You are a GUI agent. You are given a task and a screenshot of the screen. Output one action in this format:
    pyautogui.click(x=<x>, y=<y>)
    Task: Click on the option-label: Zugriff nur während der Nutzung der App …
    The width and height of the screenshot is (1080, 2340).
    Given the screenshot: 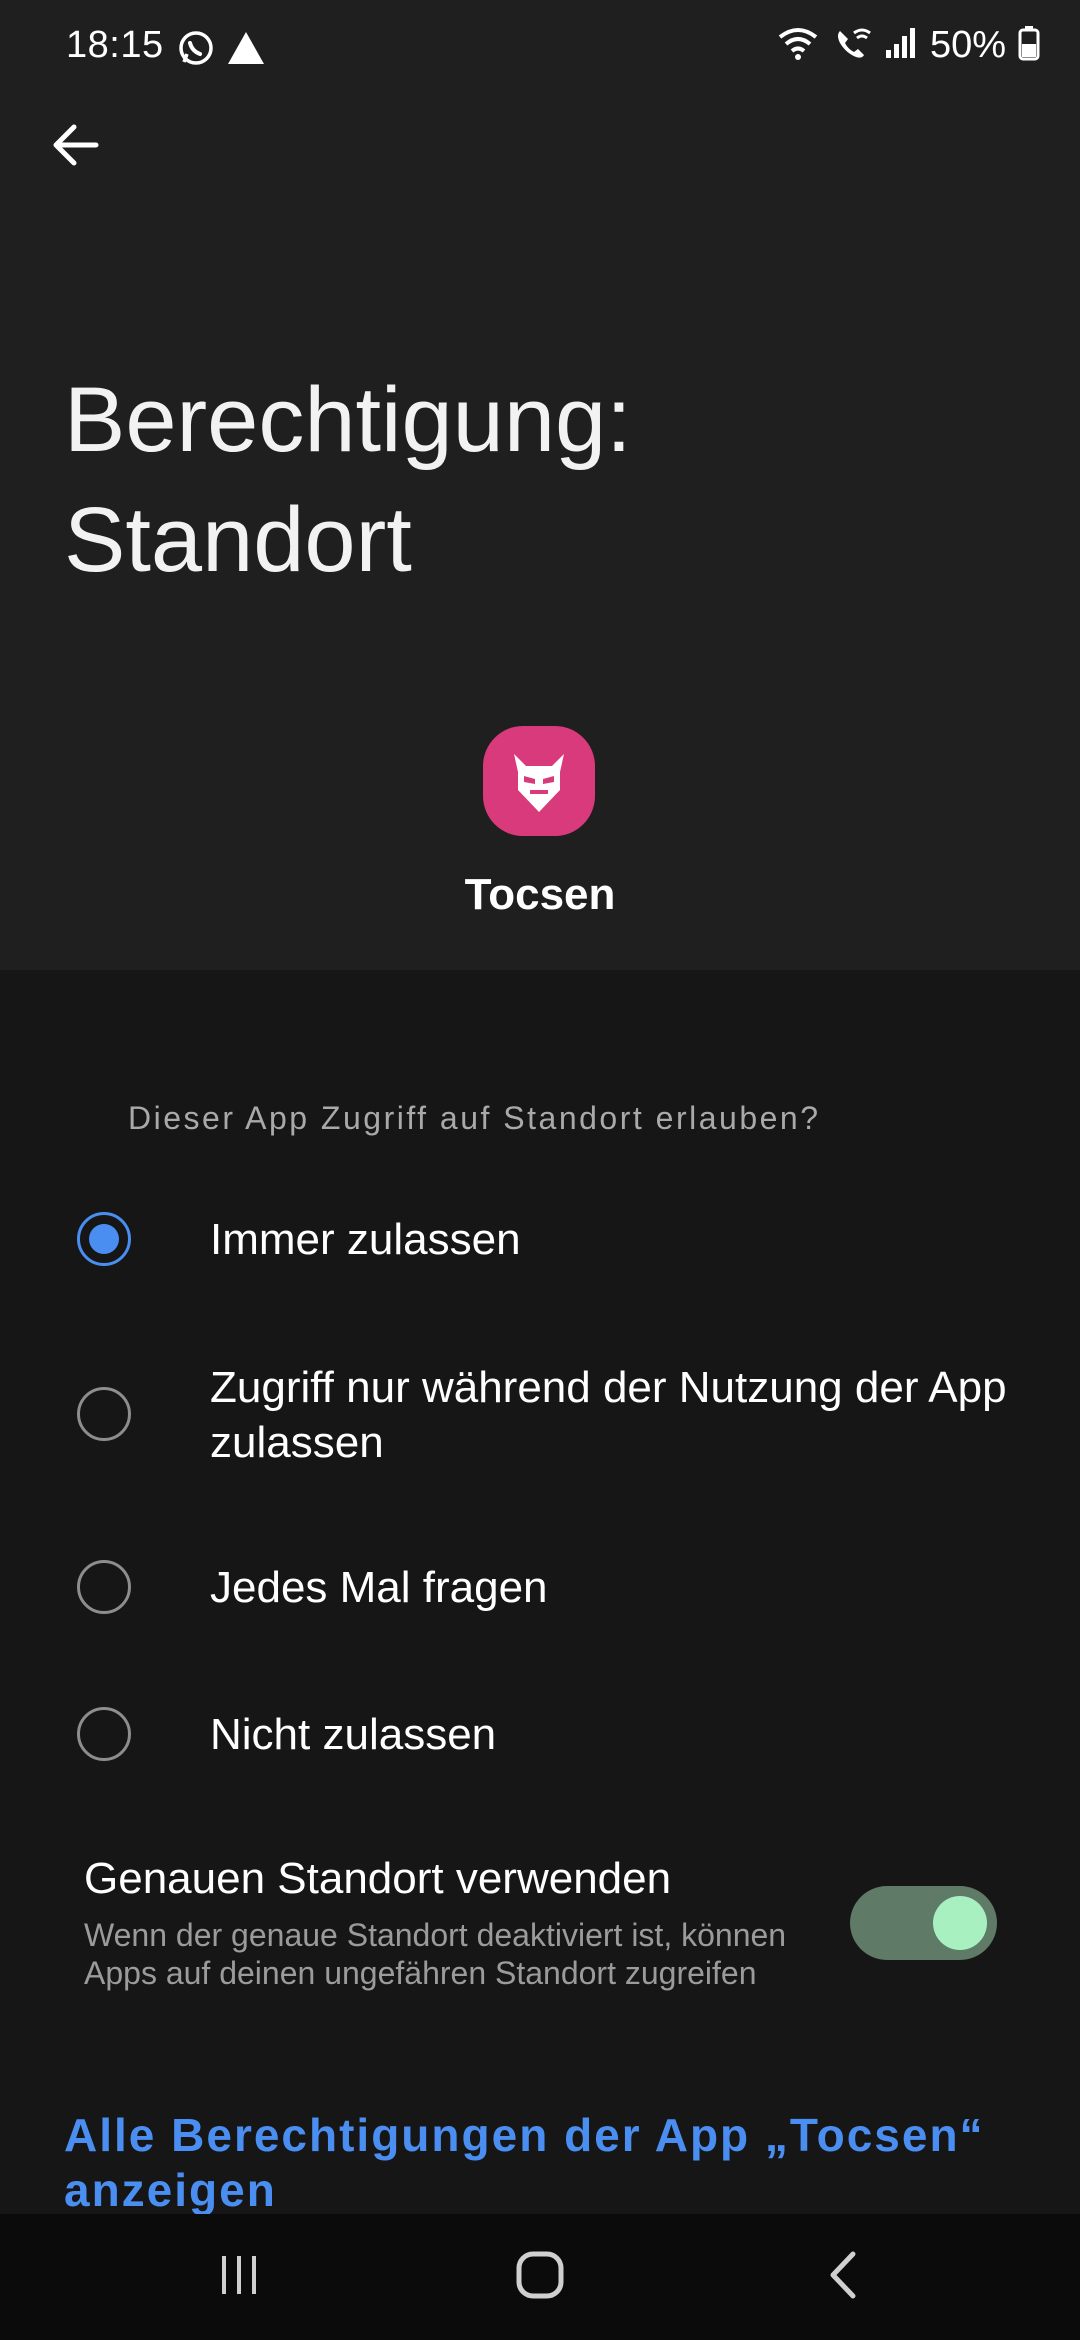 What is the action you would take?
    pyautogui.click(x=608, y=1415)
    